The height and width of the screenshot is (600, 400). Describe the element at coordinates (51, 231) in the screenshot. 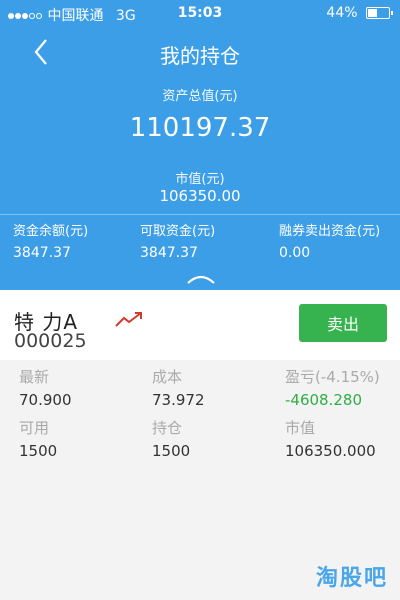

I see `fund-balance-label: 资金余额(元)` at that location.